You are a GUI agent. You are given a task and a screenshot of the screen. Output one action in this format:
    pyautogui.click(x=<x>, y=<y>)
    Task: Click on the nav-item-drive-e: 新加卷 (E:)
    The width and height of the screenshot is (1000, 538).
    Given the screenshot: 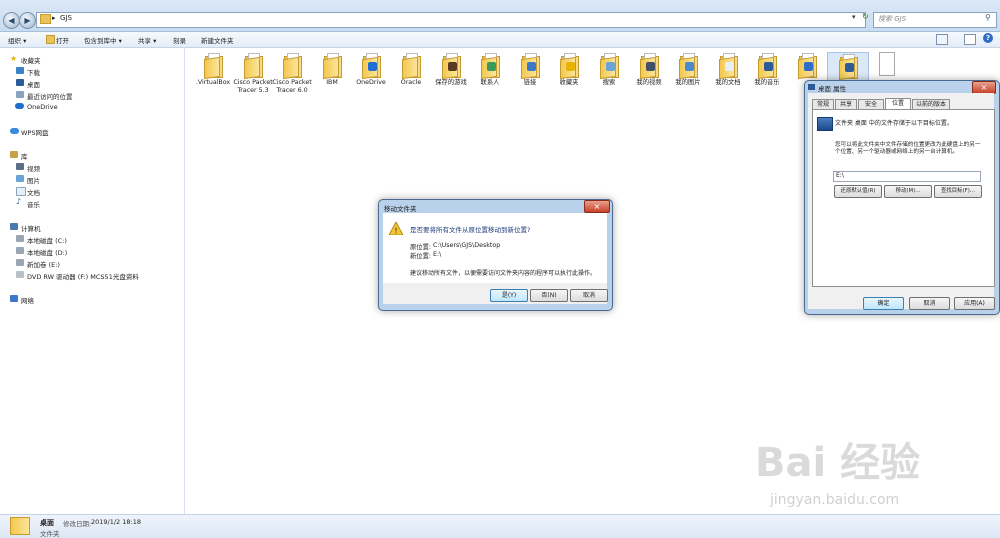 What is the action you would take?
    pyautogui.click(x=43, y=264)
    